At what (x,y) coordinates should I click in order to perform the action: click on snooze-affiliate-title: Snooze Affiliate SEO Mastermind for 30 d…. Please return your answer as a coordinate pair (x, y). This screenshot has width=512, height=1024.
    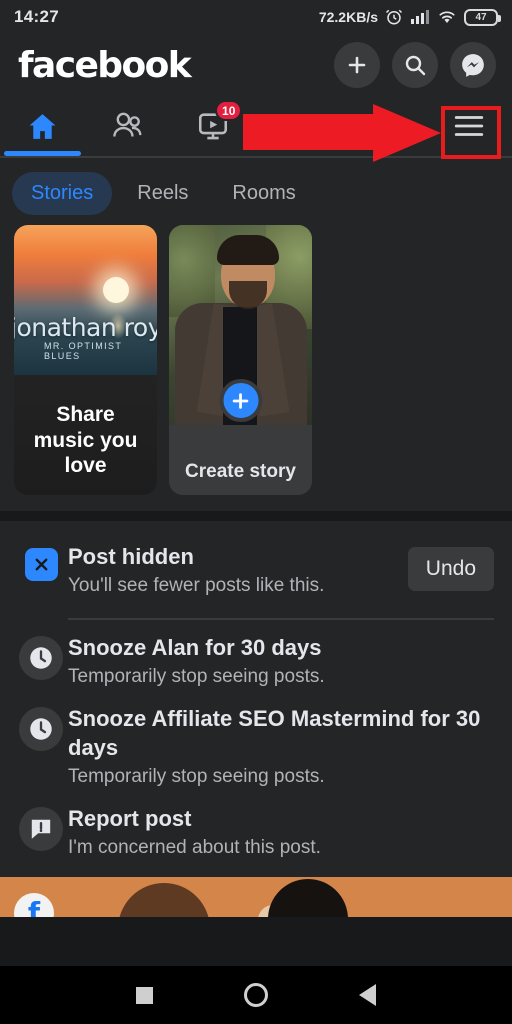
    Looking at the image, I should click on (274, 733).